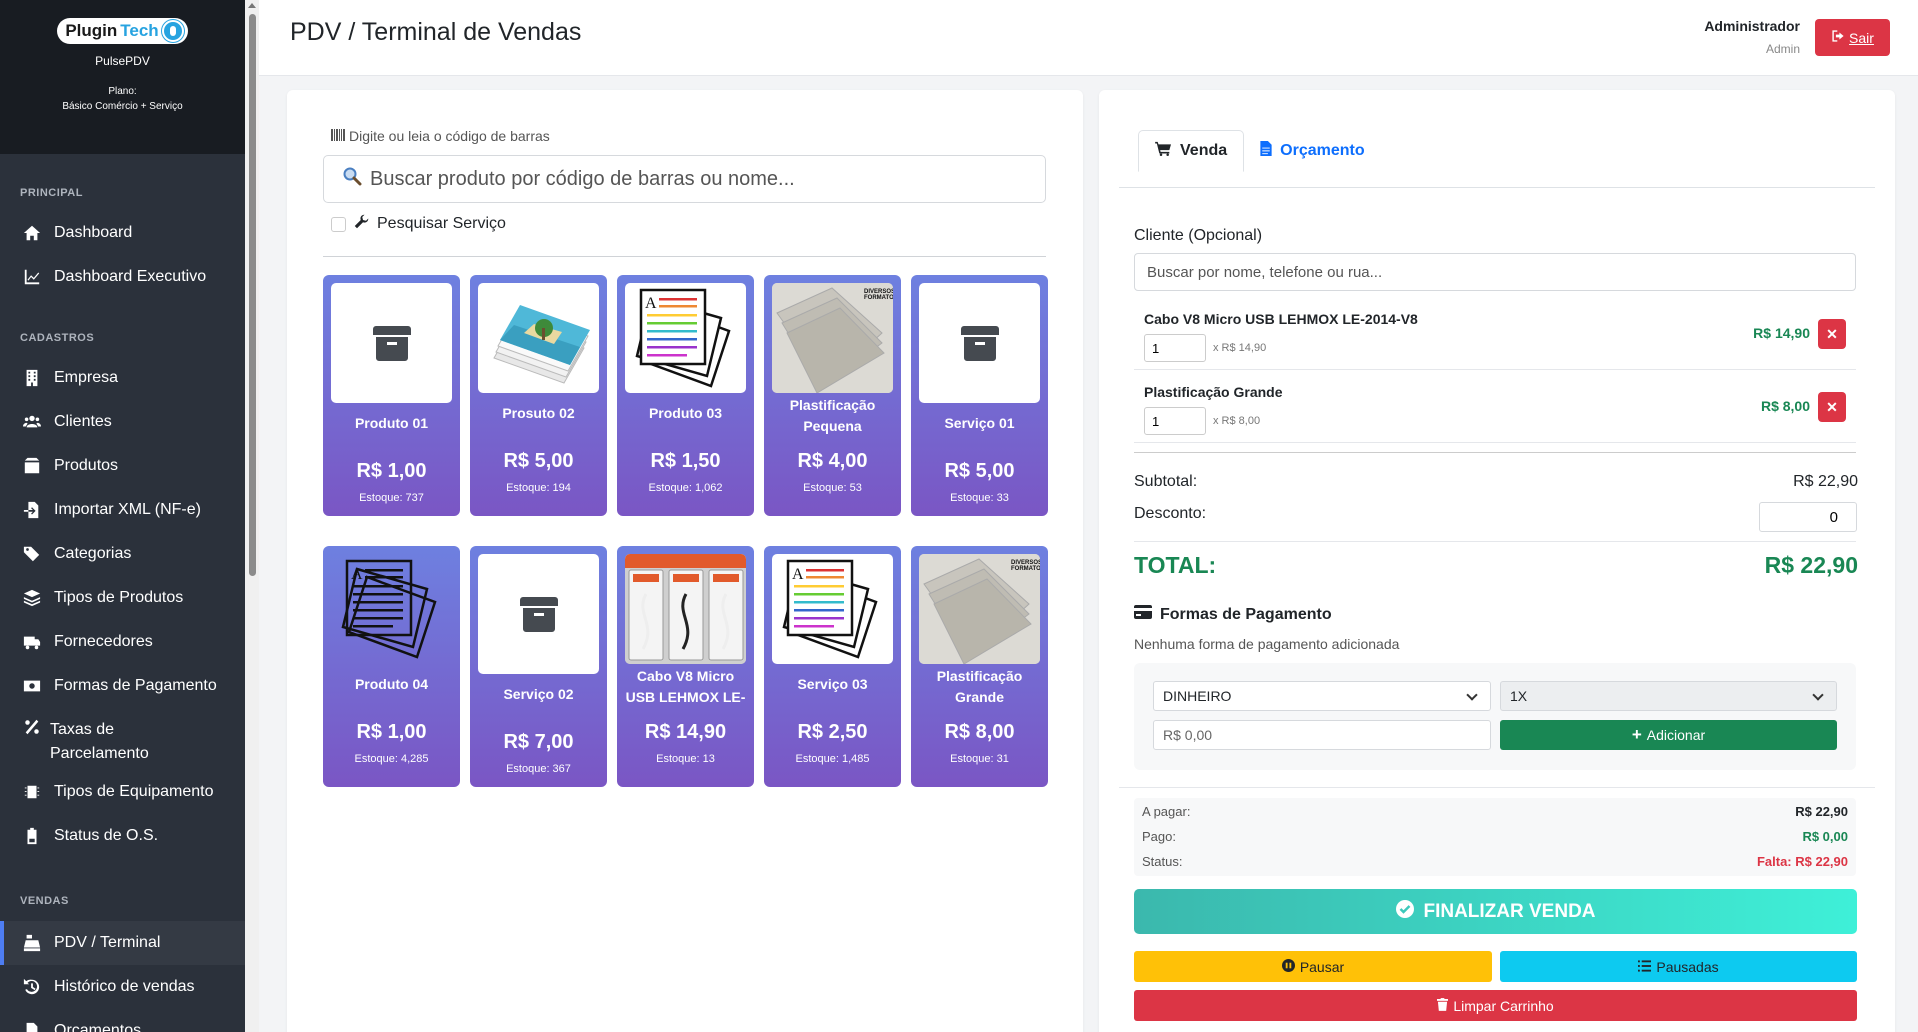 This screenshot has width=1918, height=1032. What do you see at coordinates (1322, 696) in the screenshot?
I see `payment-method-select: DINHEIRO` at bounding box center [1322, 696].